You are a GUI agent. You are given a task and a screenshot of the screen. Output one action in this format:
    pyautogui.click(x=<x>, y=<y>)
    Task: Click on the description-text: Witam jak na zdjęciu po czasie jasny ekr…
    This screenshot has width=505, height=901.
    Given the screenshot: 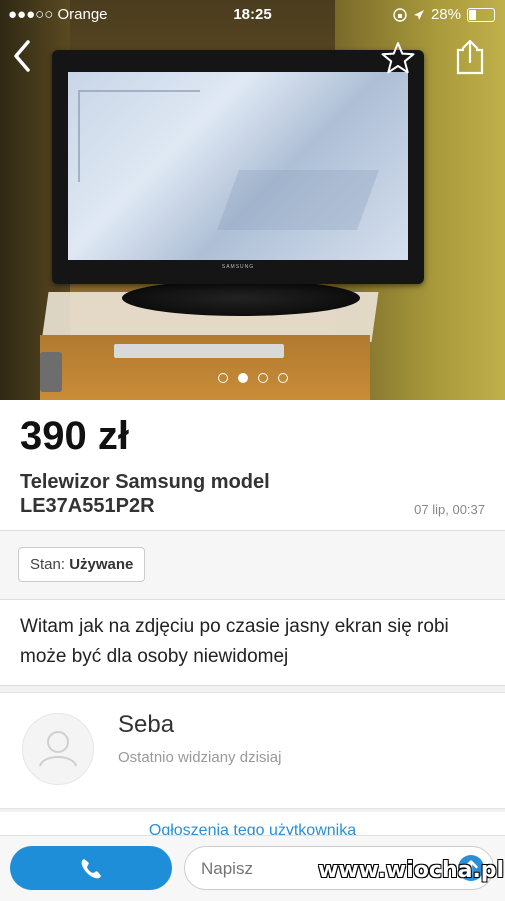 What is the action you would take?
    pyautogui.click(x=234, y=641)
    